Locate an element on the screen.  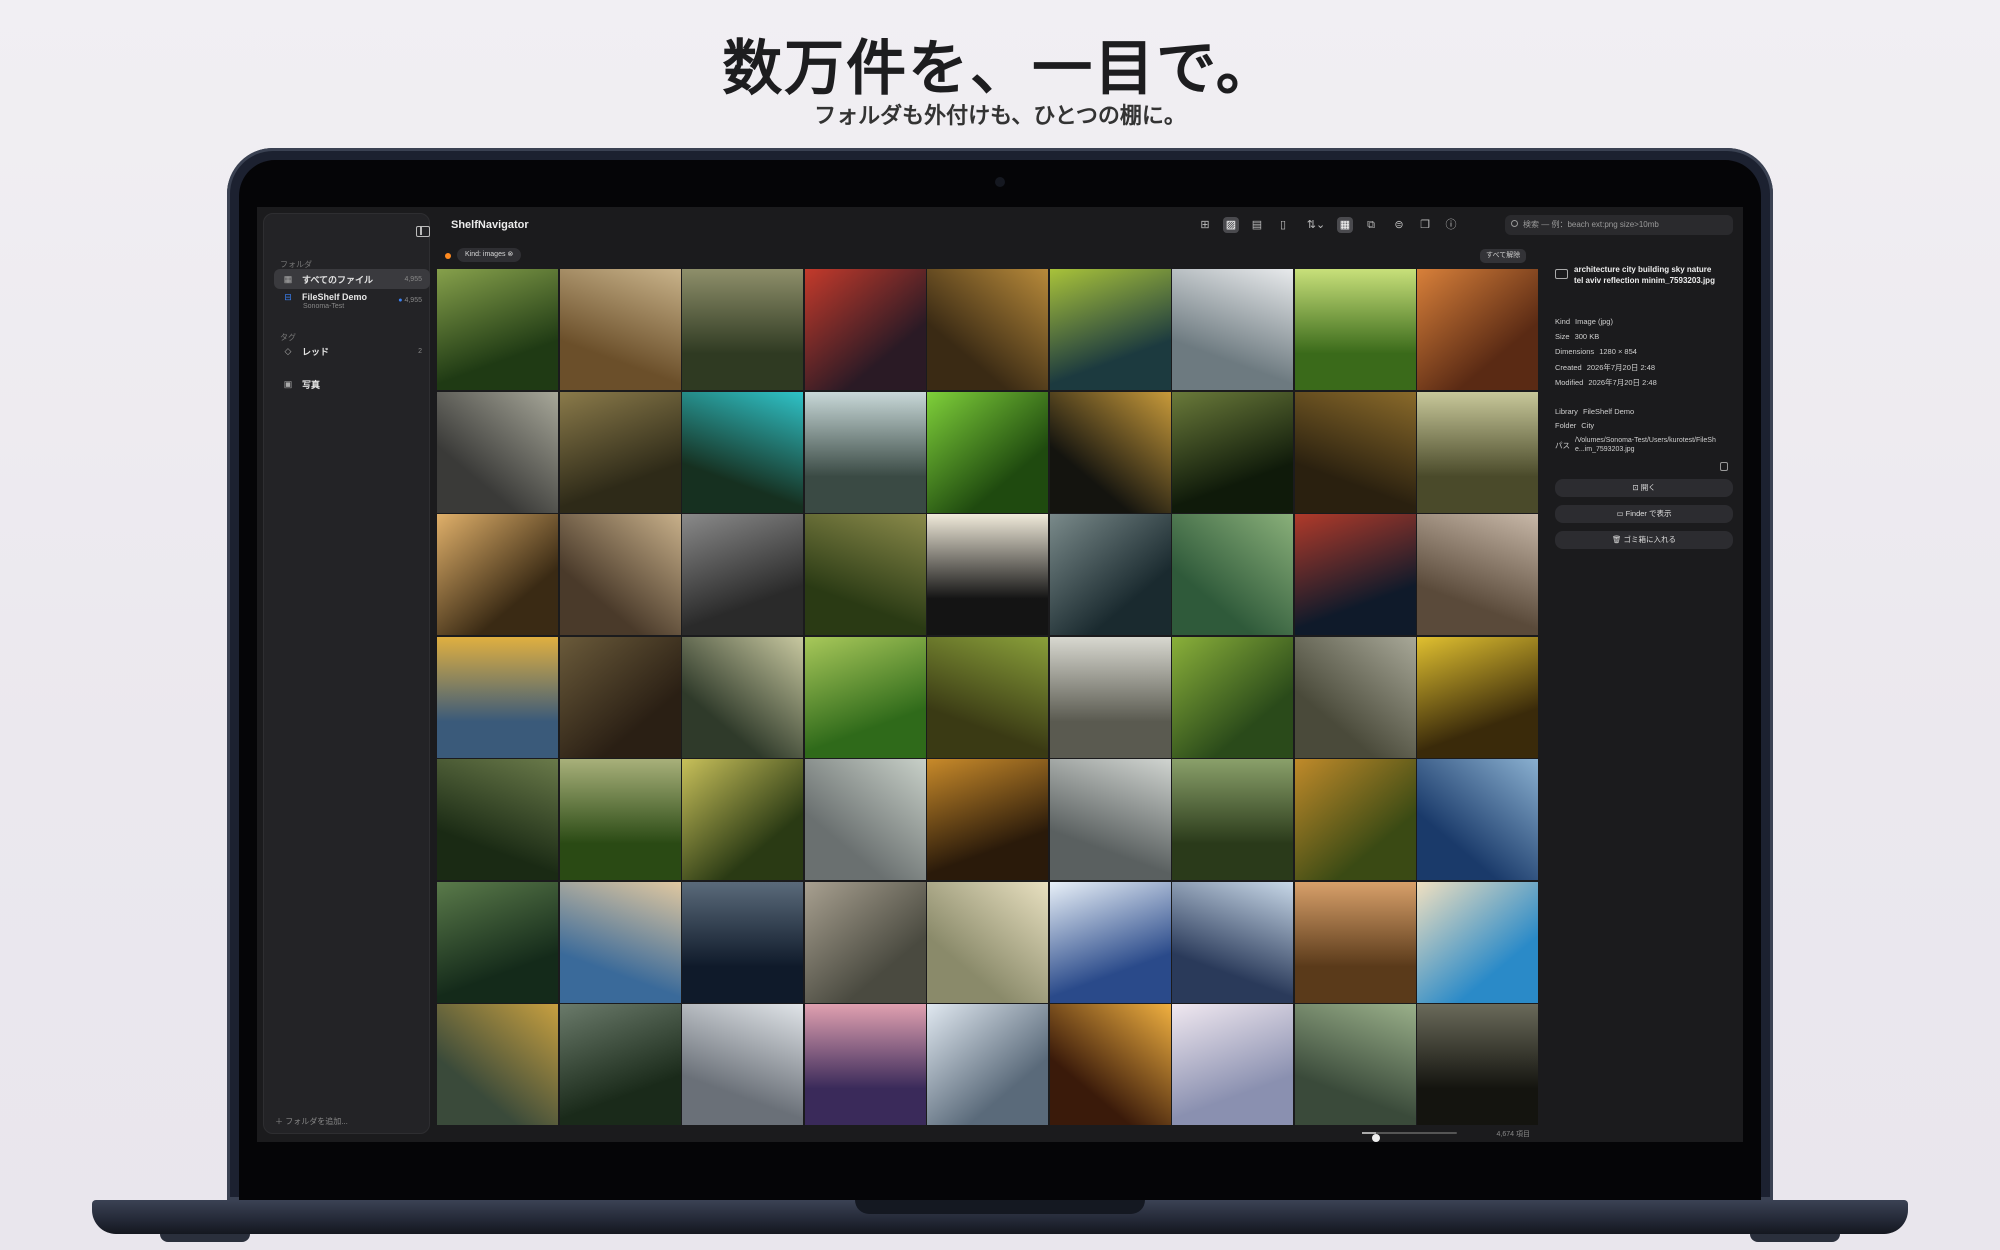
hero-subtitle: フォルダも外付けも、ひとつの棚に。 is located at coordinates (1000, 116).